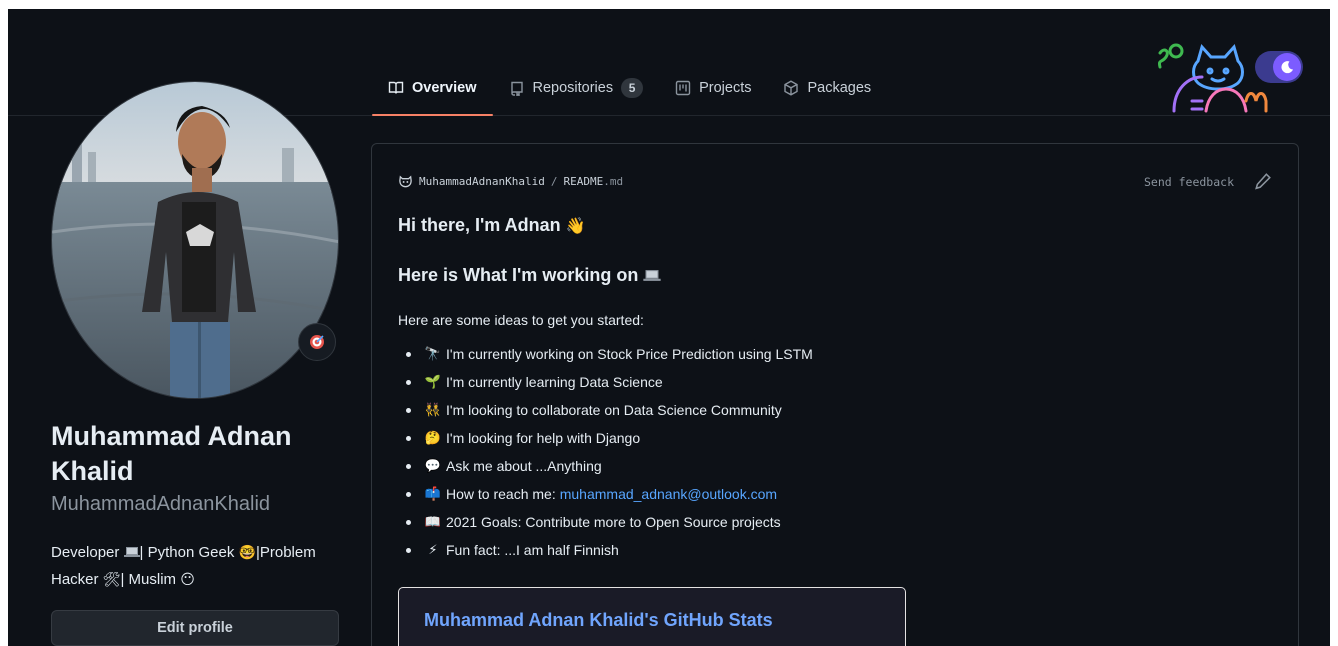 Image resolution: width=1338 pixels, height=646 pixels. What do you see at coordinates (598, 620) in the screenshot?
I see `github-stats-title: Muhammad Adnan Khalid's GitHub Stats` at bounding box center [598, 620].